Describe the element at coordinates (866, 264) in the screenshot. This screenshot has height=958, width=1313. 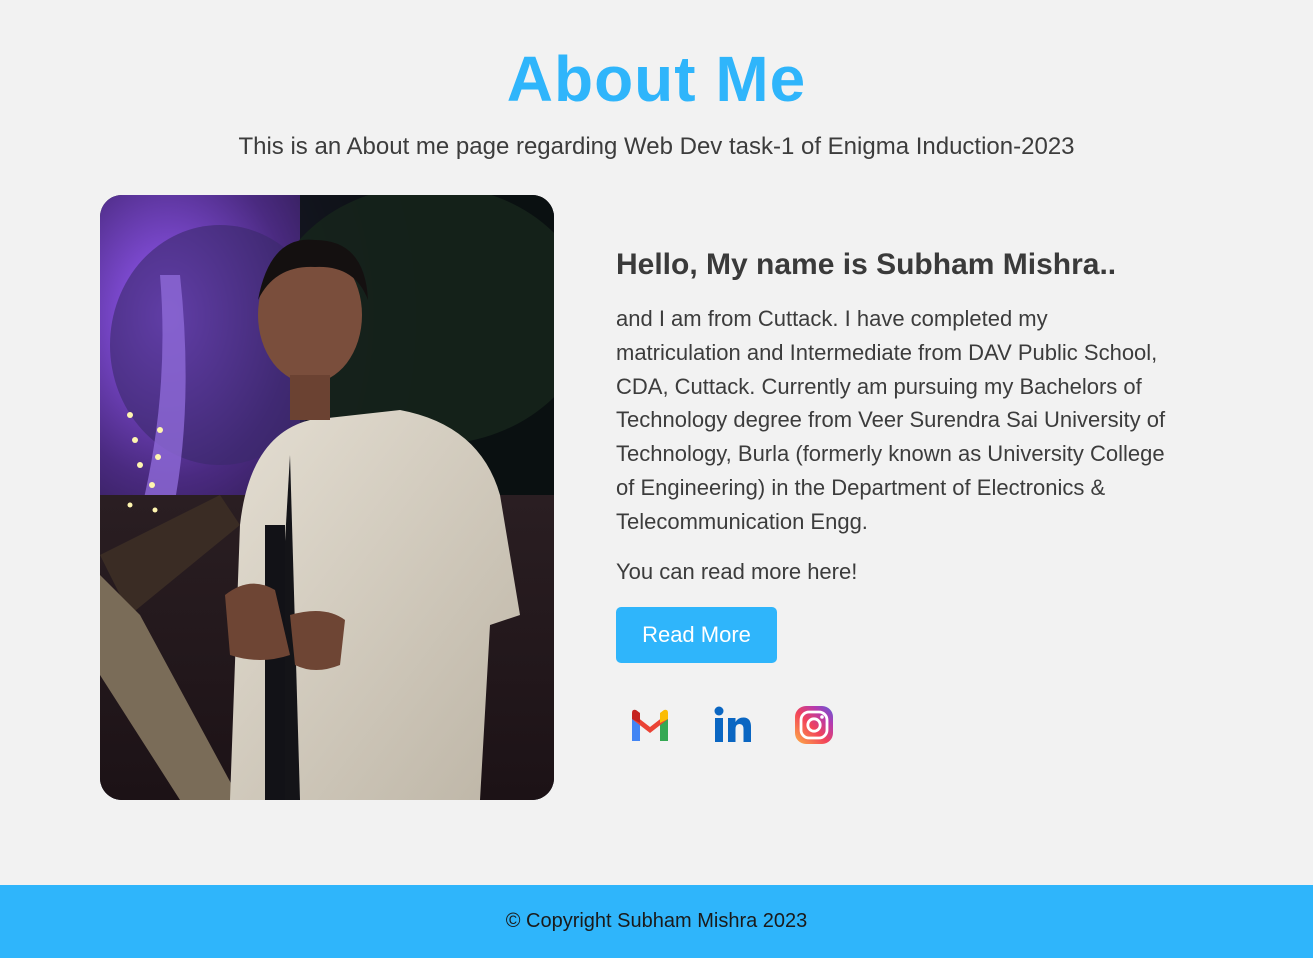
I see `greeting-heading: Hello, My name is Subham Mishra..` at that location.